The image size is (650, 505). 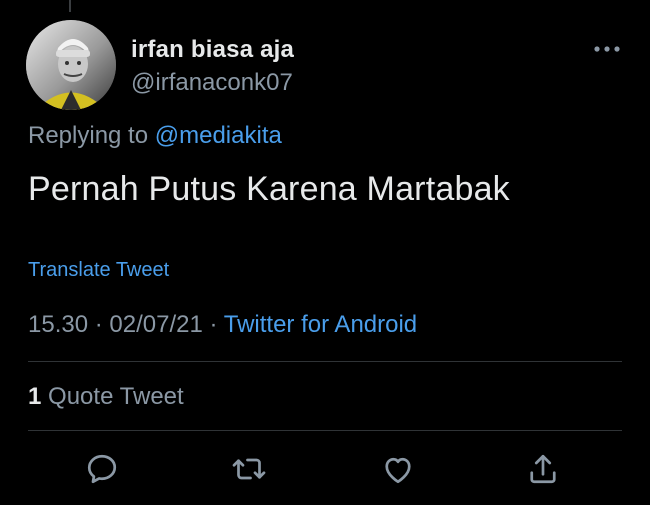 I want to click on tweet-meta: 15.30 · 02/07/21 · Twitter for Android, so click(x=222, y=325).